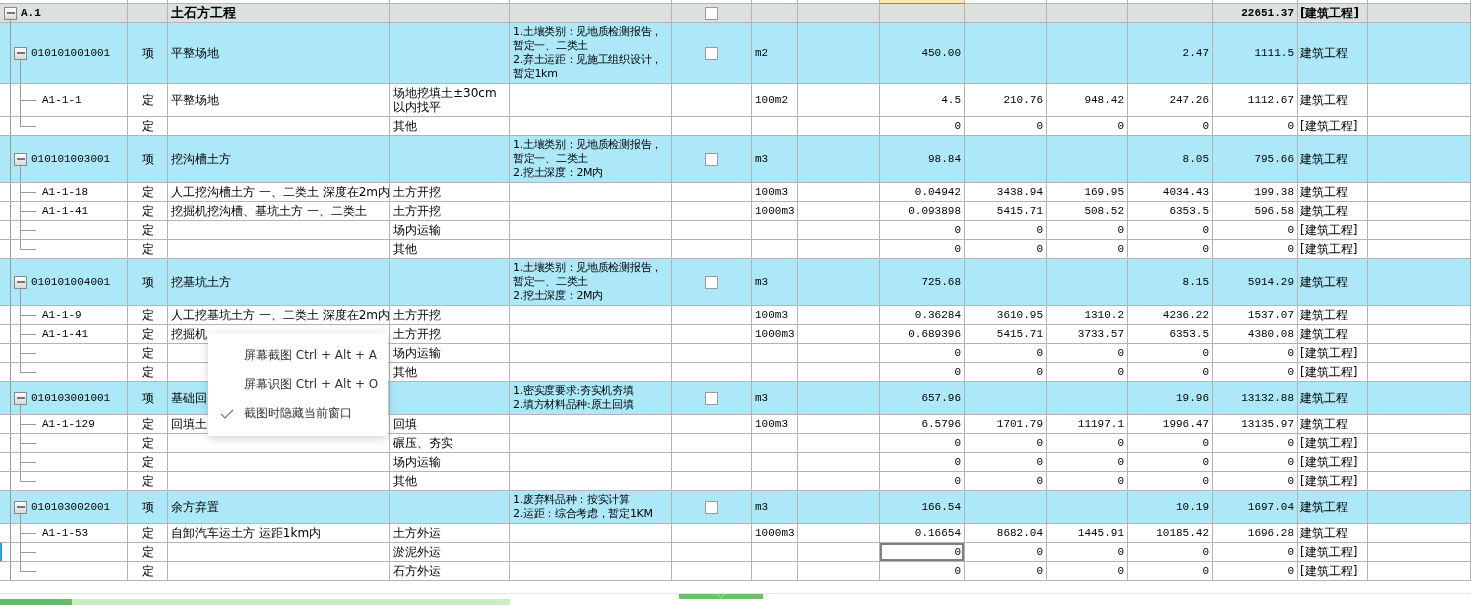 Image resolution: width=1471 pixels, height=606 pixels. Describe the element at coordinates (279, 282) in the screenshot. I see `table-cell: 挖基坑土方` at that location.